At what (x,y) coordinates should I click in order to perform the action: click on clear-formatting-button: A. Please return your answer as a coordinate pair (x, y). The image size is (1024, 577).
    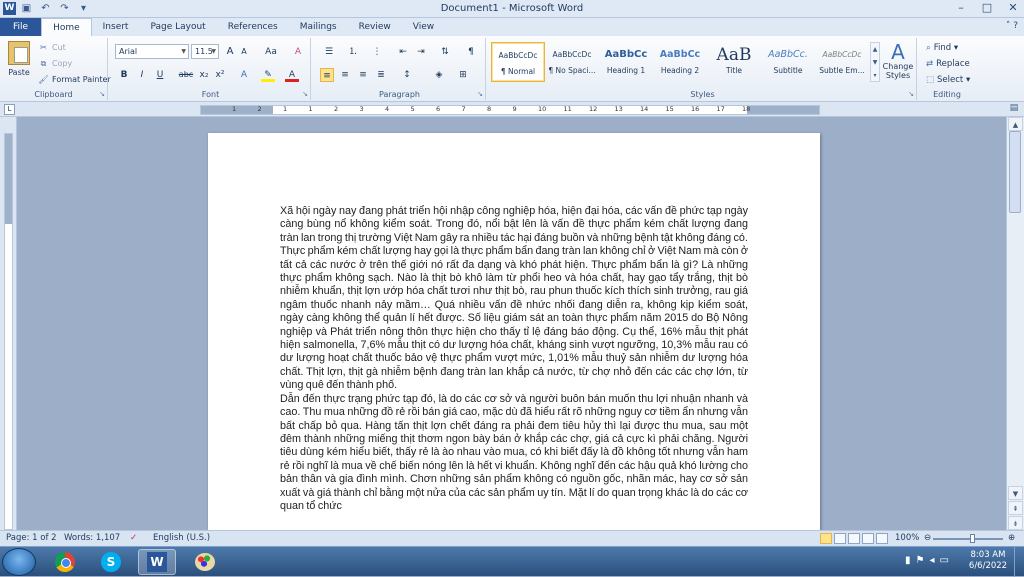
    Looking at the image, I should click on (298, 52).